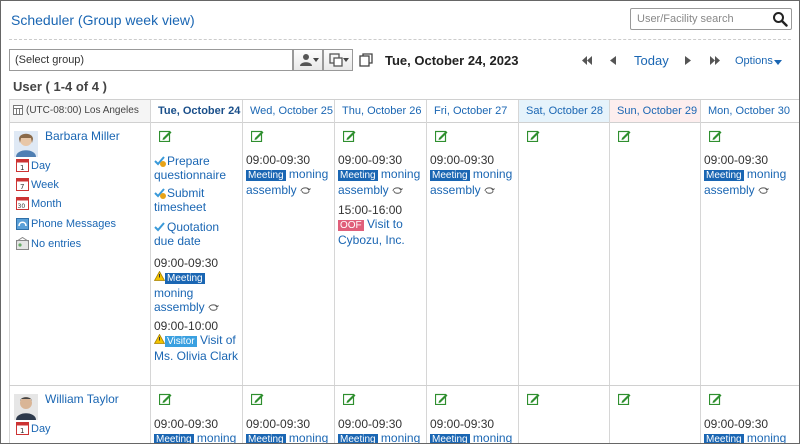 This screenshot has width=800, height=444. I want to click on visitor-badge: Visitor, so click(181, 341).